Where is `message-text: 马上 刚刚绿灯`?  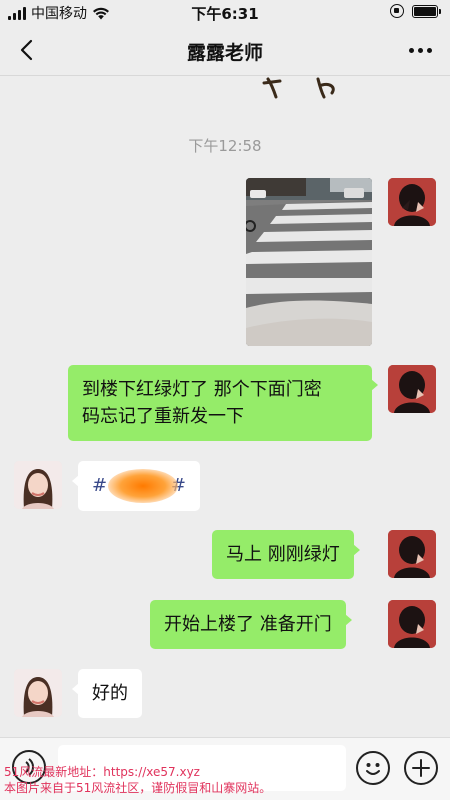 message-text: 马上 刚刚绿灯 is located at coordinates (283, 554).